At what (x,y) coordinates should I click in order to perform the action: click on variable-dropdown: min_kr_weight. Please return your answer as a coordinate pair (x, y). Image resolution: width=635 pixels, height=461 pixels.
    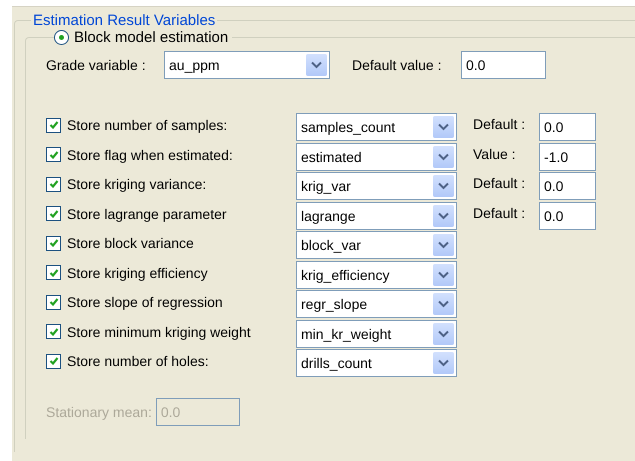
    Looking at the image, I should click on (376, 334).